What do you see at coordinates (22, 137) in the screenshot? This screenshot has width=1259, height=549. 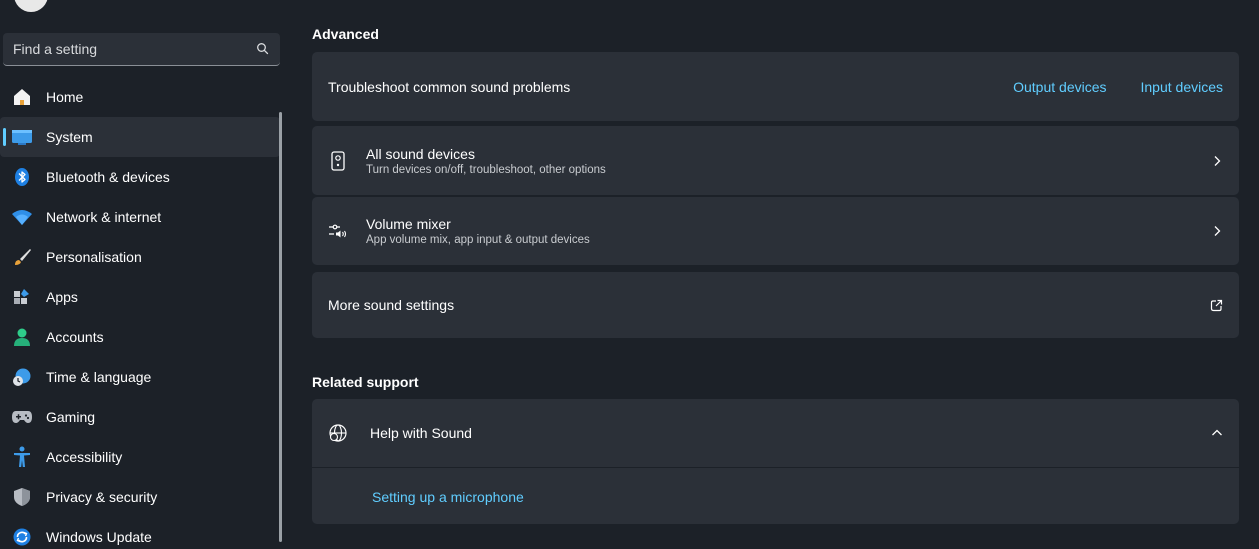 I see `system-icon` at bounding box center [22, 137].